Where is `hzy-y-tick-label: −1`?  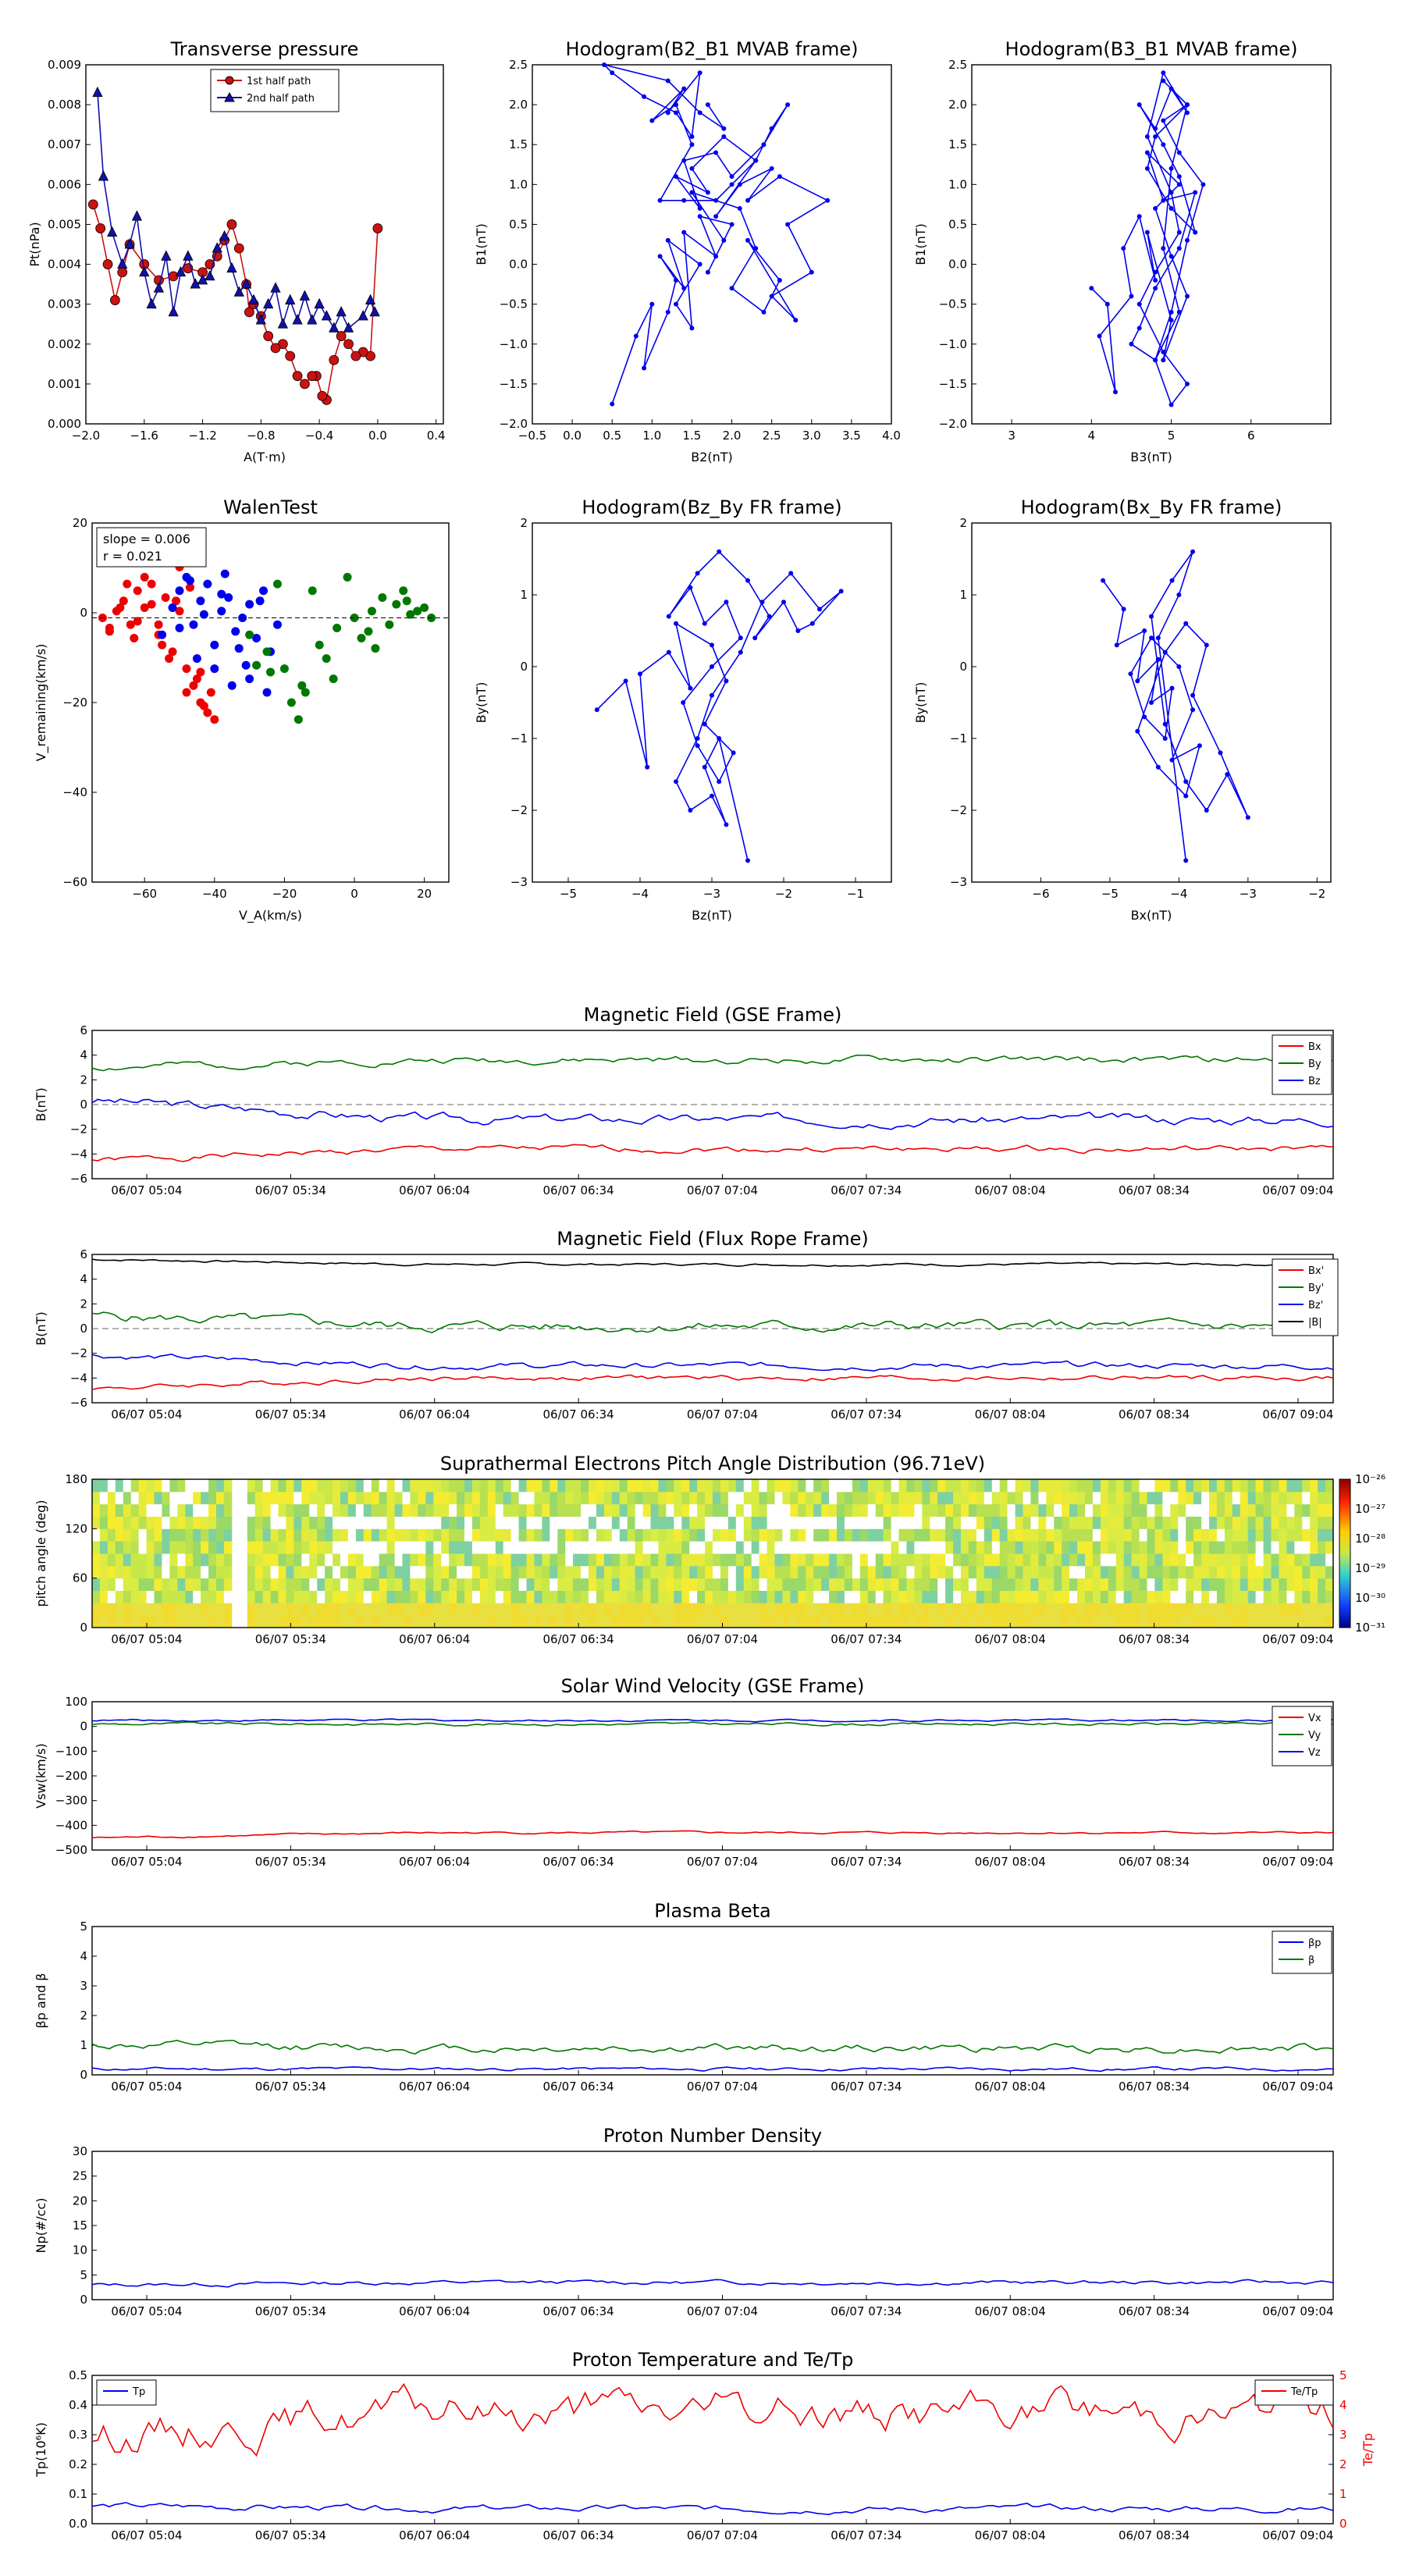 hzy-y-tick-label: −1 is located at coordinates (519, 738).